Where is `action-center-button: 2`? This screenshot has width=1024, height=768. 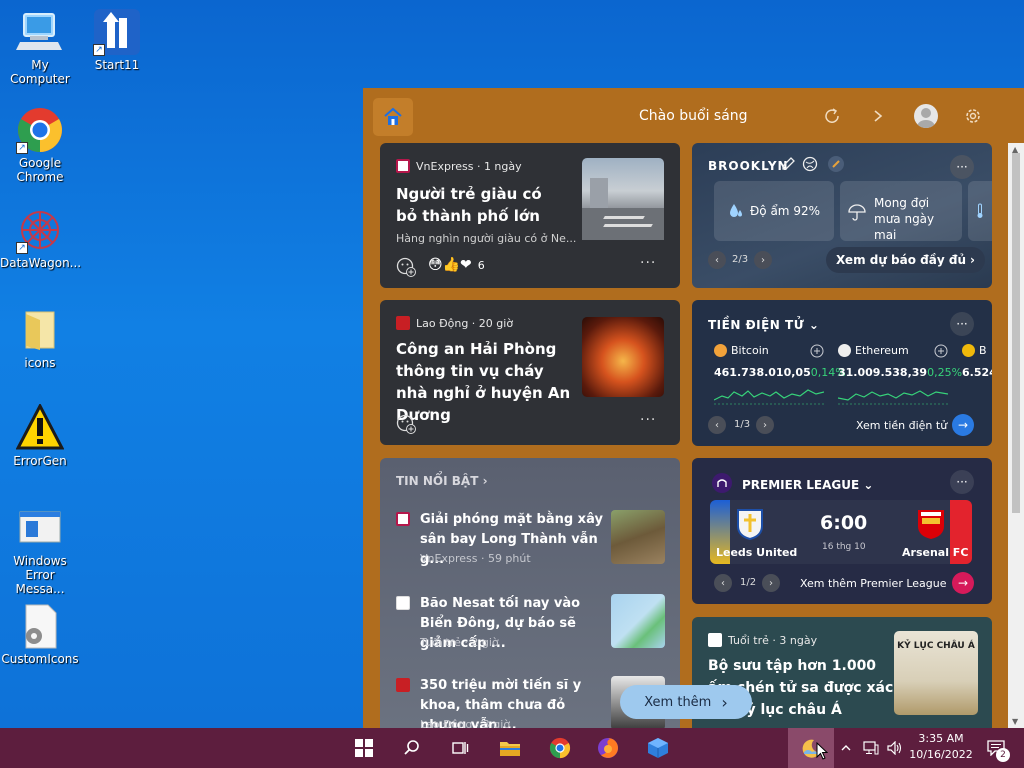
action-center-button: 2 is located at coordinates (996, 748).